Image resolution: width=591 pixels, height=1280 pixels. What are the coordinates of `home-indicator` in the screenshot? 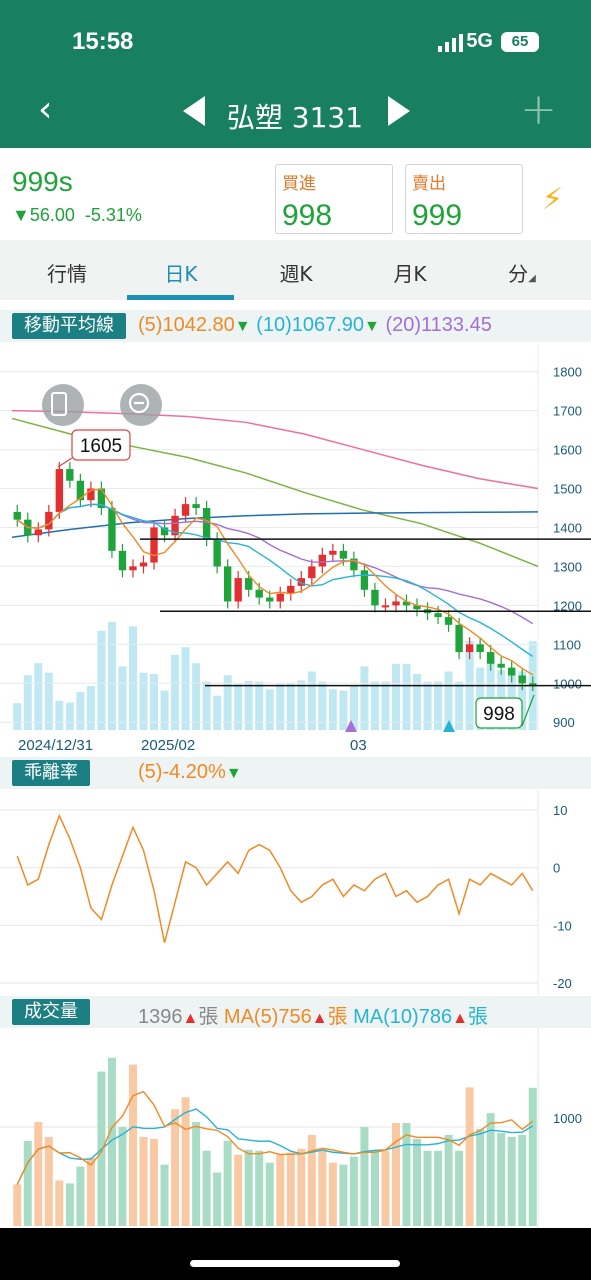 It's located at (295, 1263).